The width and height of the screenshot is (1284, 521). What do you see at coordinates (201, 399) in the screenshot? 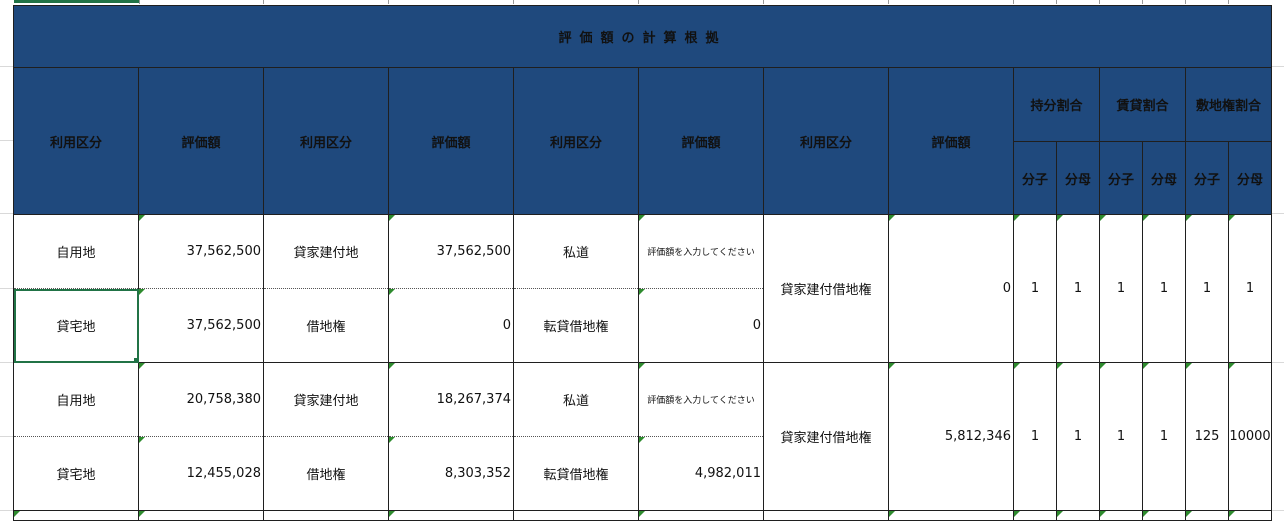
I see `cell-valuation: 20,758,380` at bounding box center [201, 399].